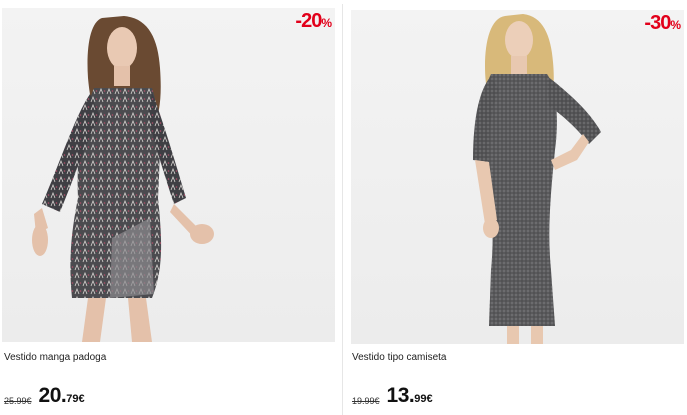 This screenshot has width=687, height=415. Describe the element at coordinates (400, 395) in the screenshot. I see `price-integer: 13.` at that location.